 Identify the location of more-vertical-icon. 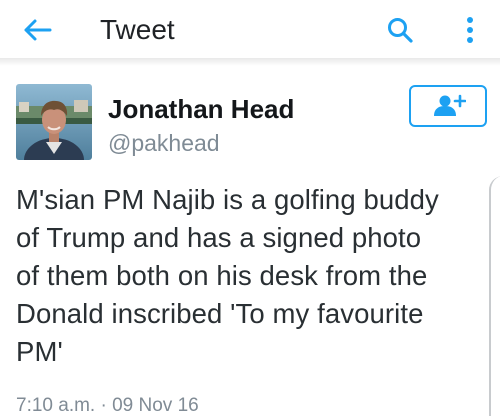
(470, 30).